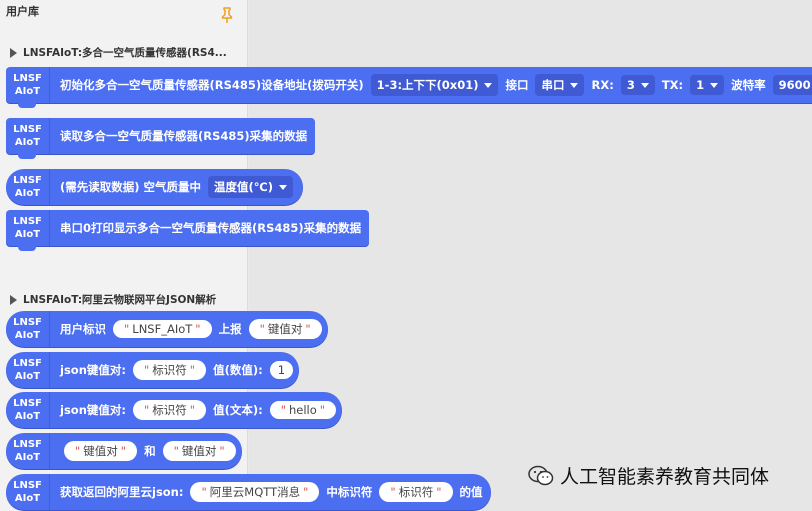 The height and width of the screenshot is (511, 812). I want to click on baud-dropdown: 9600, so click(792, 85).